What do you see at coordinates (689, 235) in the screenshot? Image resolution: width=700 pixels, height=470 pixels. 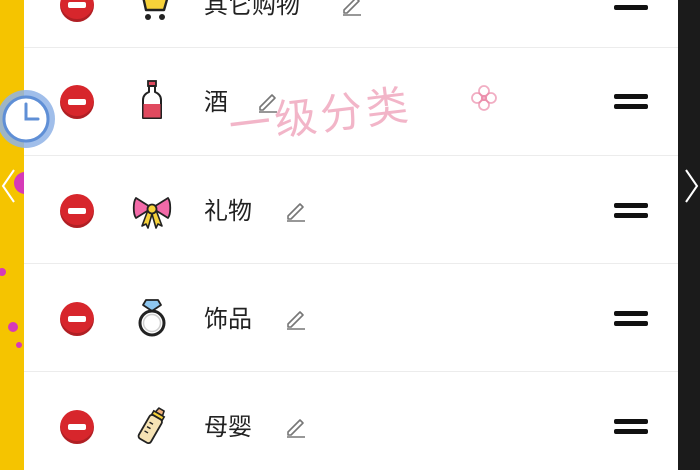 I see `background-right-edge` at bounding box center [689, 235].